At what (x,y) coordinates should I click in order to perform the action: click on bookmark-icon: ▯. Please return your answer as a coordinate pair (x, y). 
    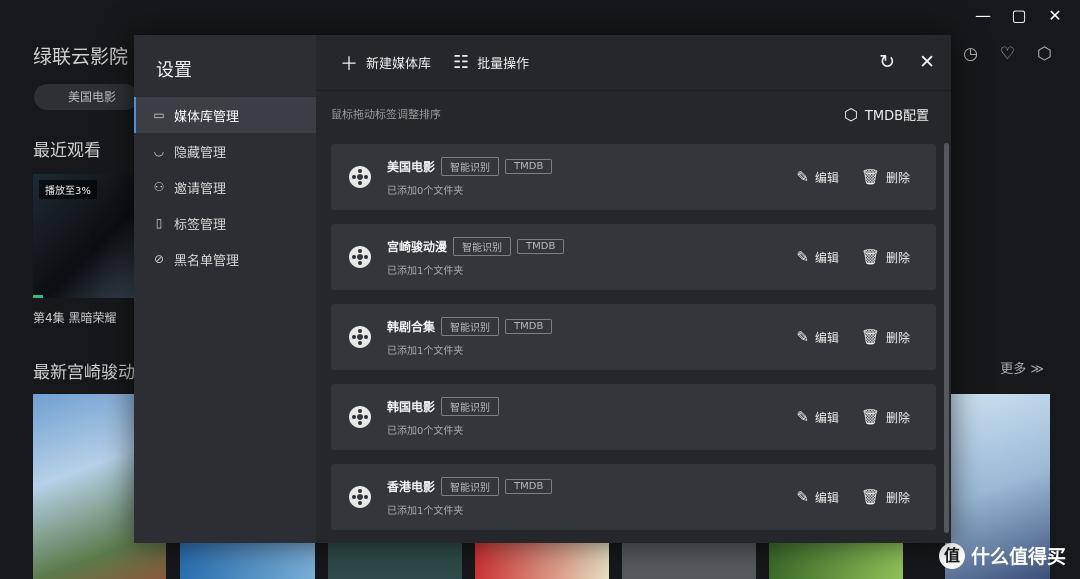
    Looking at the image, I should click on (159, 223).